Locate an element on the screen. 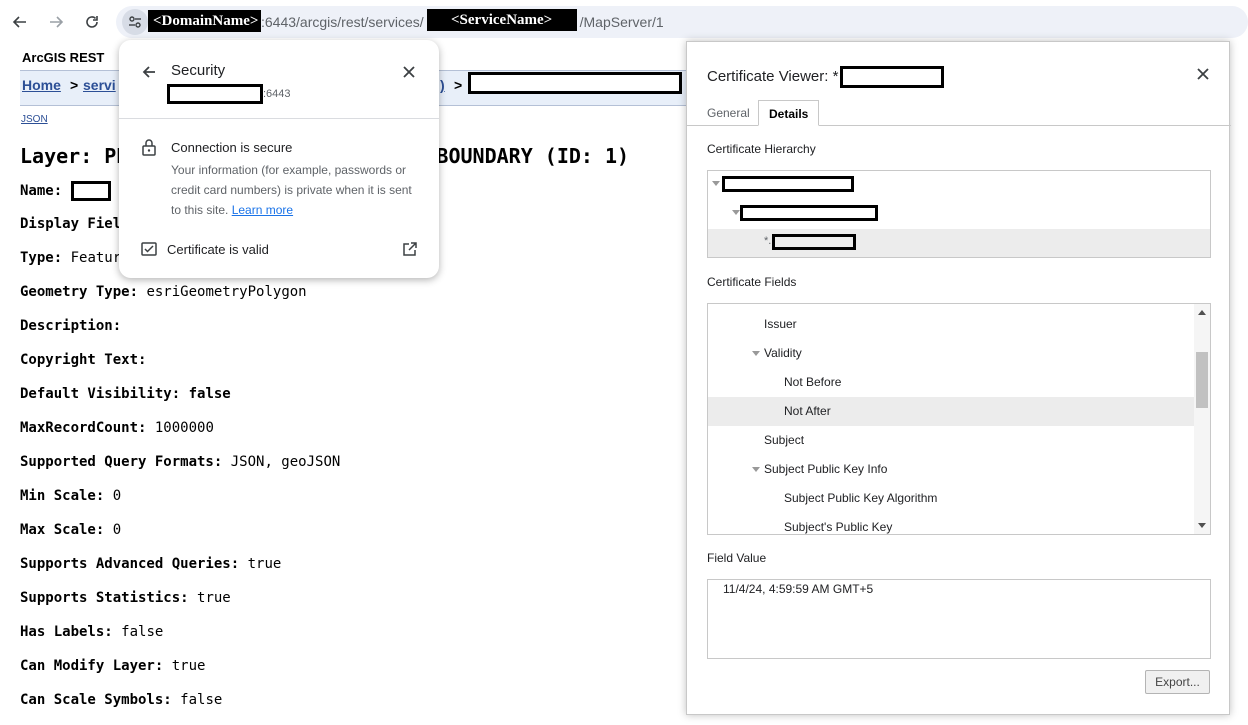  prop-scale-symbols: Can Scale Symbols: false is located at coordinates (121, 700).